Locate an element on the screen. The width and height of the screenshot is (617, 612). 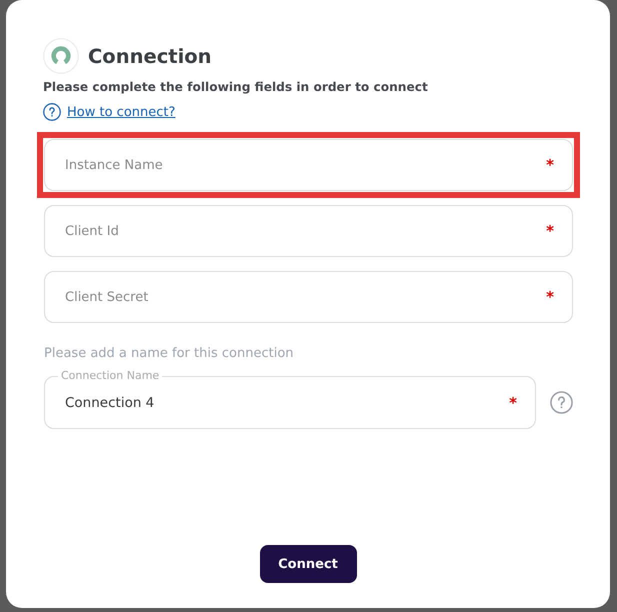
instructions-text: Please complete the following fields in order to connect is located at coordinates (236, 87).